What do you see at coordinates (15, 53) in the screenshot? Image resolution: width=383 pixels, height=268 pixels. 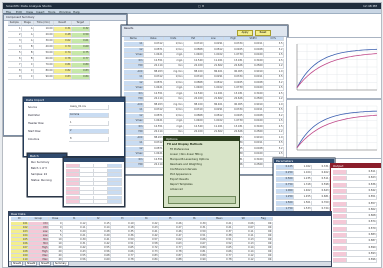 I see `left-table-cell: 5` at bounding box center [15, 53].